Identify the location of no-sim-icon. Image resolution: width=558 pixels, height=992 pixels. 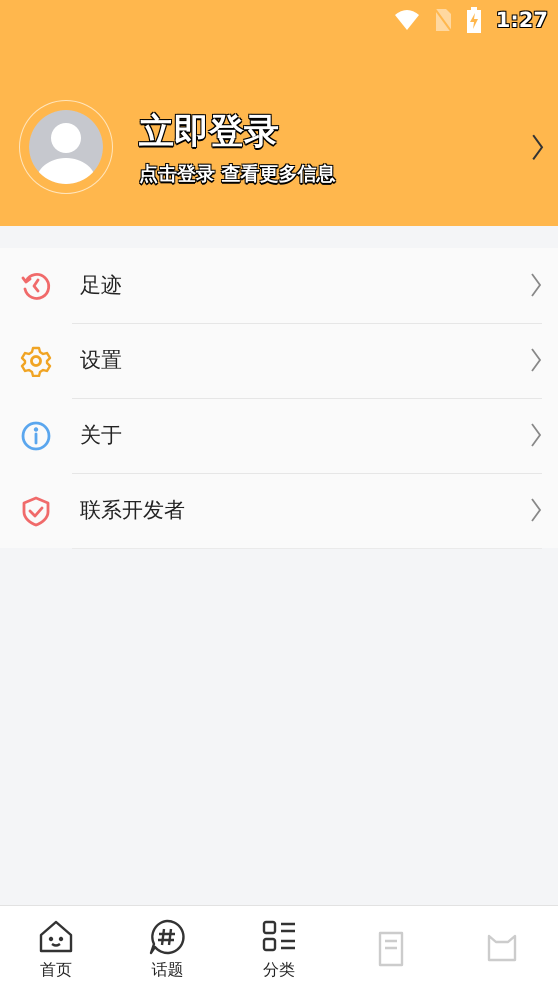
(443, 20).